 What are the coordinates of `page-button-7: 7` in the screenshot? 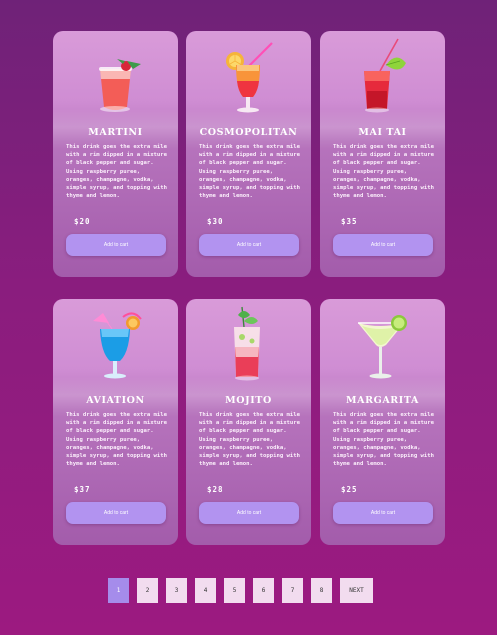 It's located at (292, 590).